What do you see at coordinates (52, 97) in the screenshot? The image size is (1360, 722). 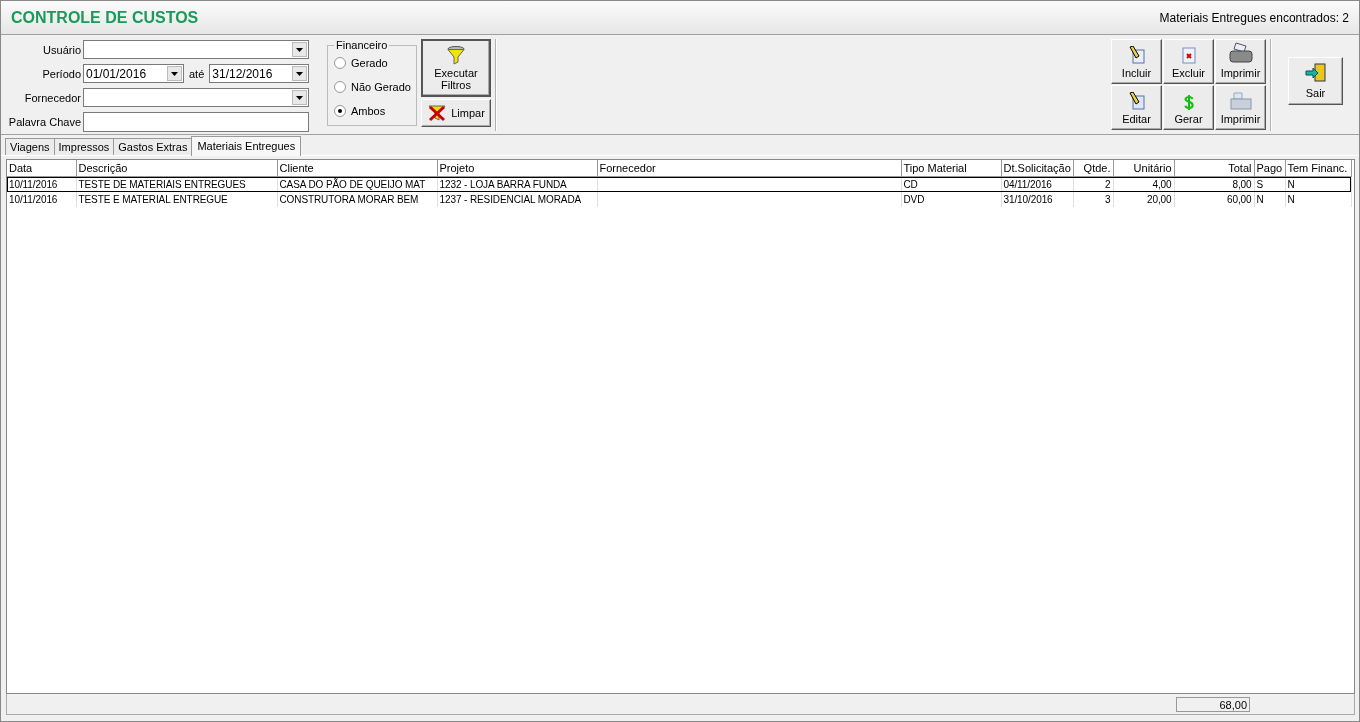 I see `field-label: Fornecedor` at bounding box center [52, 97].